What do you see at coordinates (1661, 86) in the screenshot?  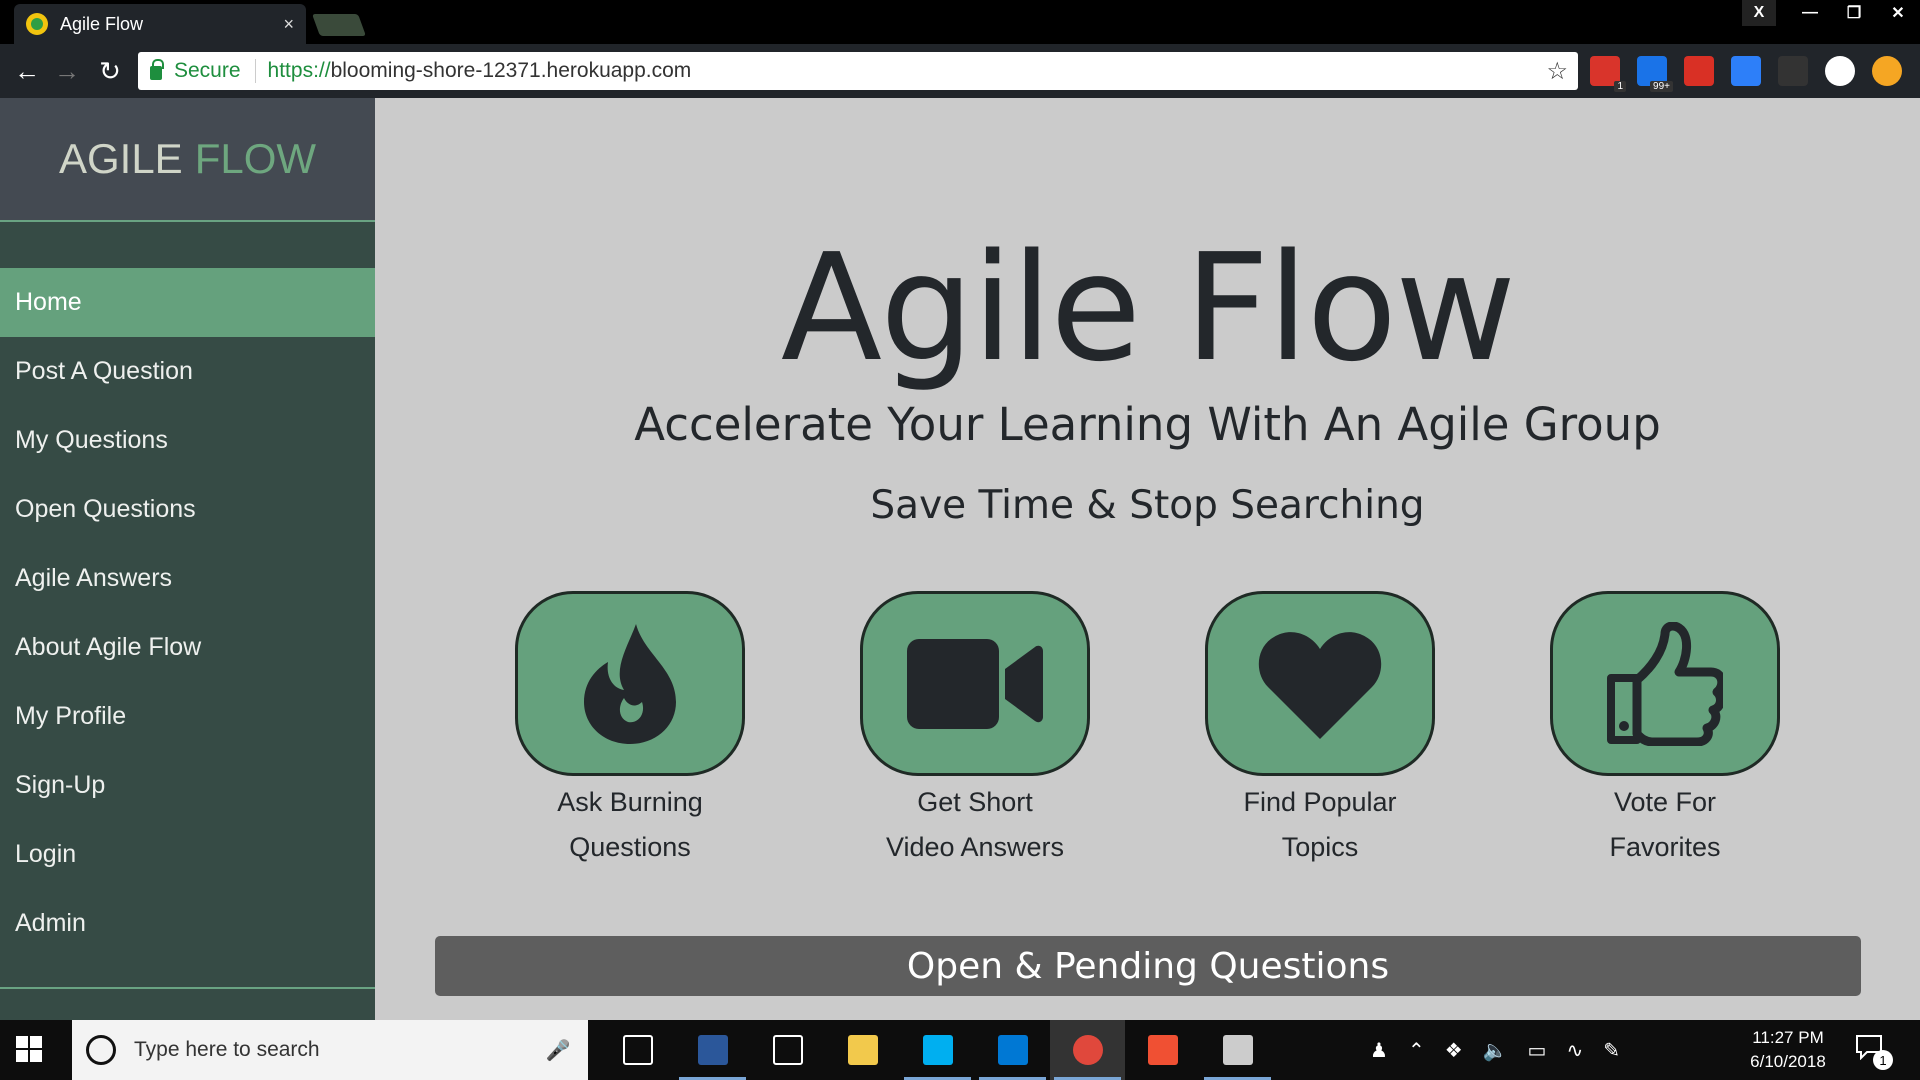 I see `extension-badge: 99+` at bounding box center [1661, 86].